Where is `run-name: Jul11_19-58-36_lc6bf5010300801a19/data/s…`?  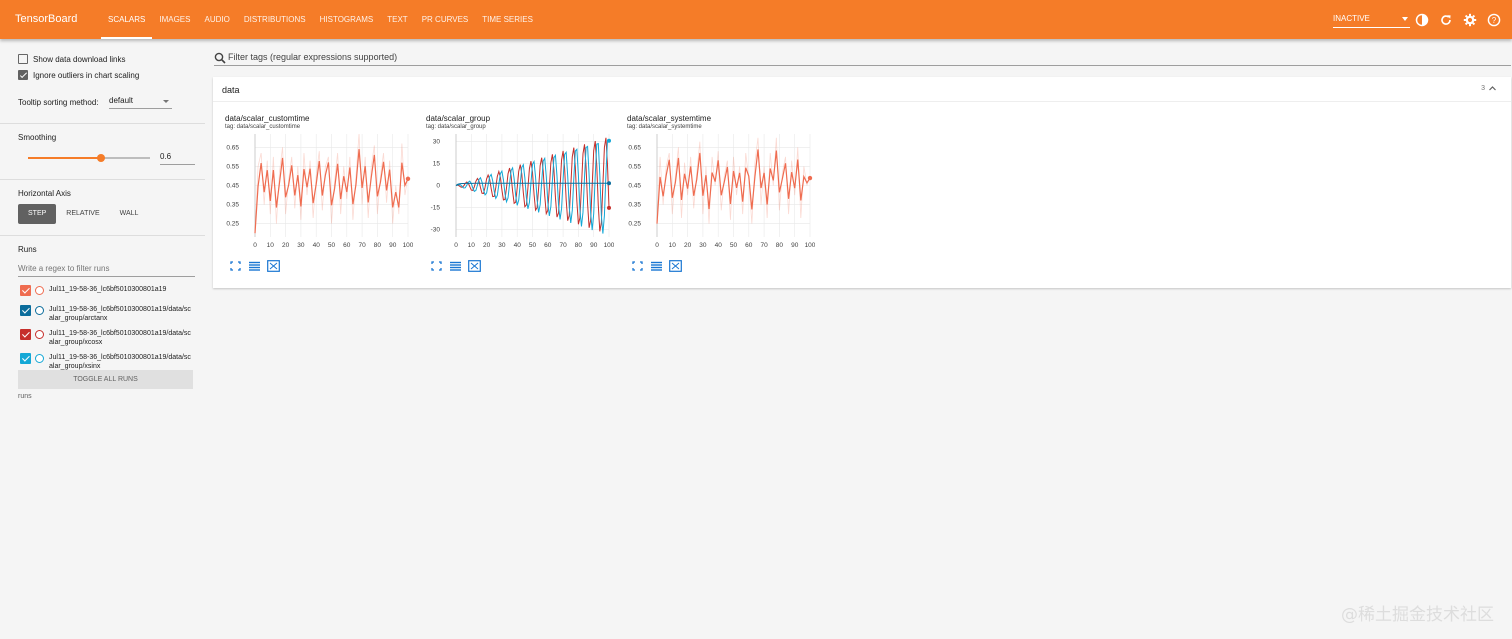 run-name: Jul11_19-58-36_lc6bf5010300801a19/data/s… is located at coordinates (120, 314).